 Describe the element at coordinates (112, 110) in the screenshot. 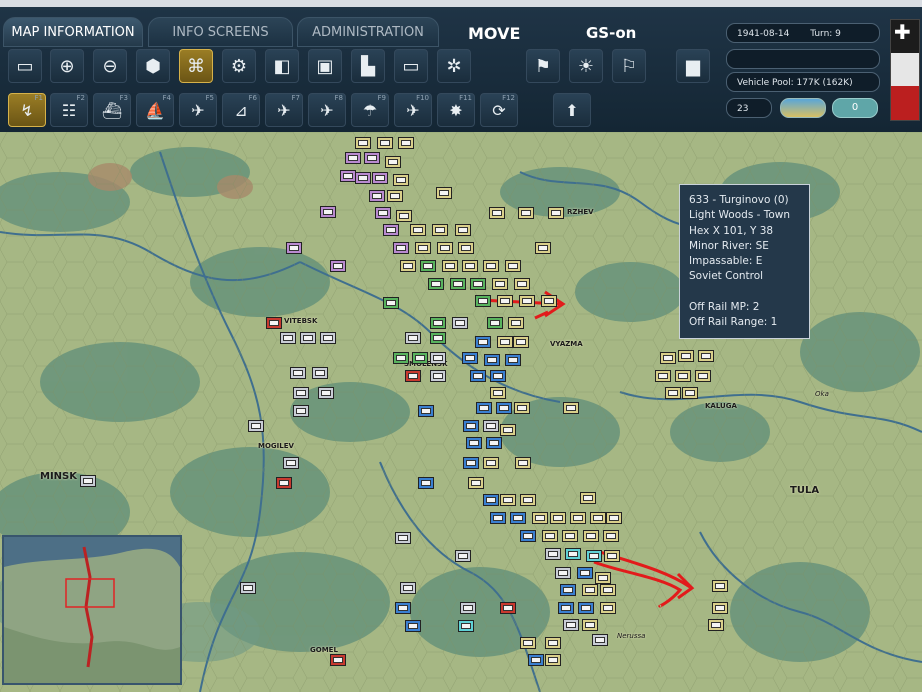

I see `naval-transport-icon: ⛴ F3` at that location.